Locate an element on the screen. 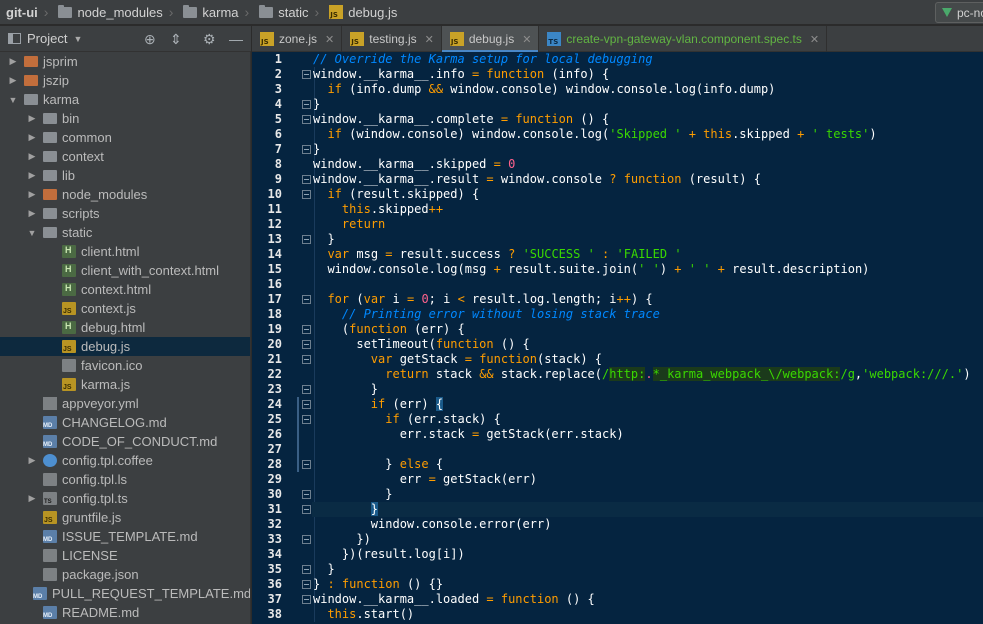 The height and width of the screenshot is (624, 983). code-line: if (err.stack) { is located at coordinates (647, 419).